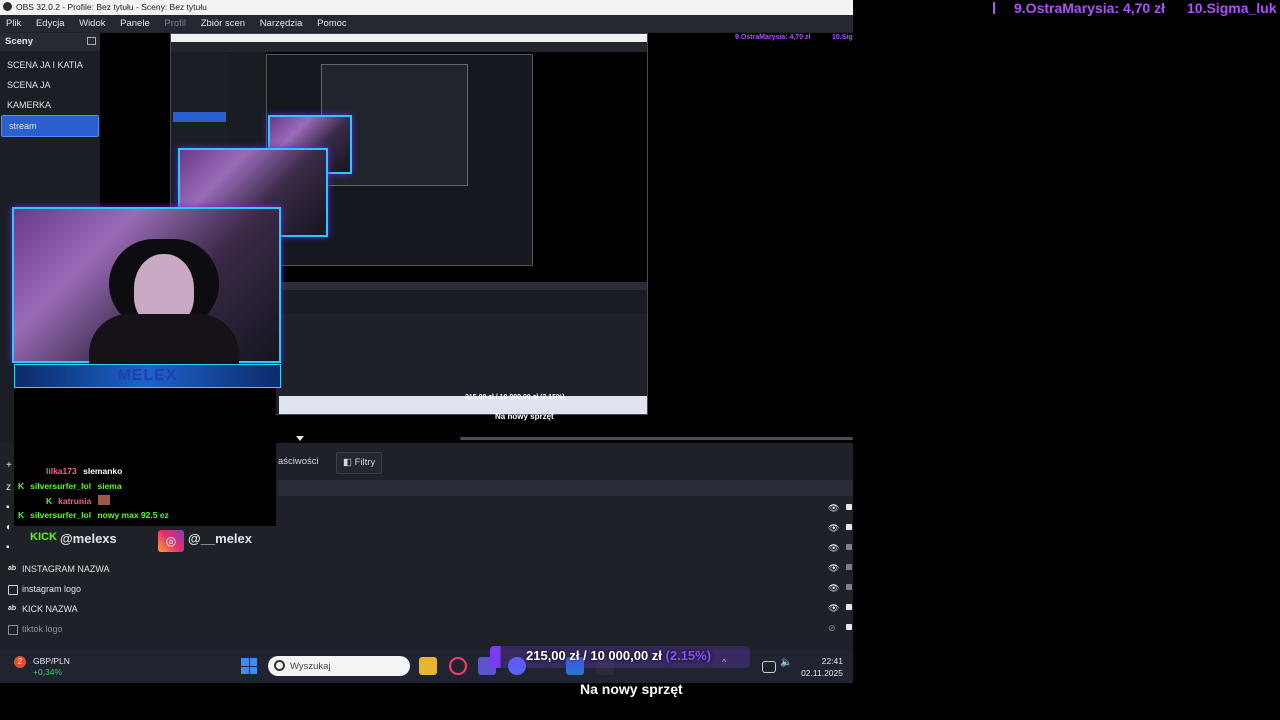 Image resolution: width=1280 pixels, height=720 pixels. Describe the element at coordinates (48, 672) in the screenshot. I see `currency-change: +0,34%` at that location.